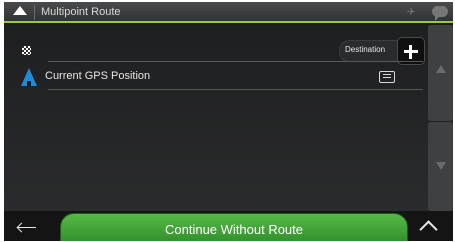 Image resolution: width=455 pixels, height=242 pixels. What do you see at coordinates (29, 77) in the screenshot?
I see `position-arrow-icon` at bounding box center [29, 77].